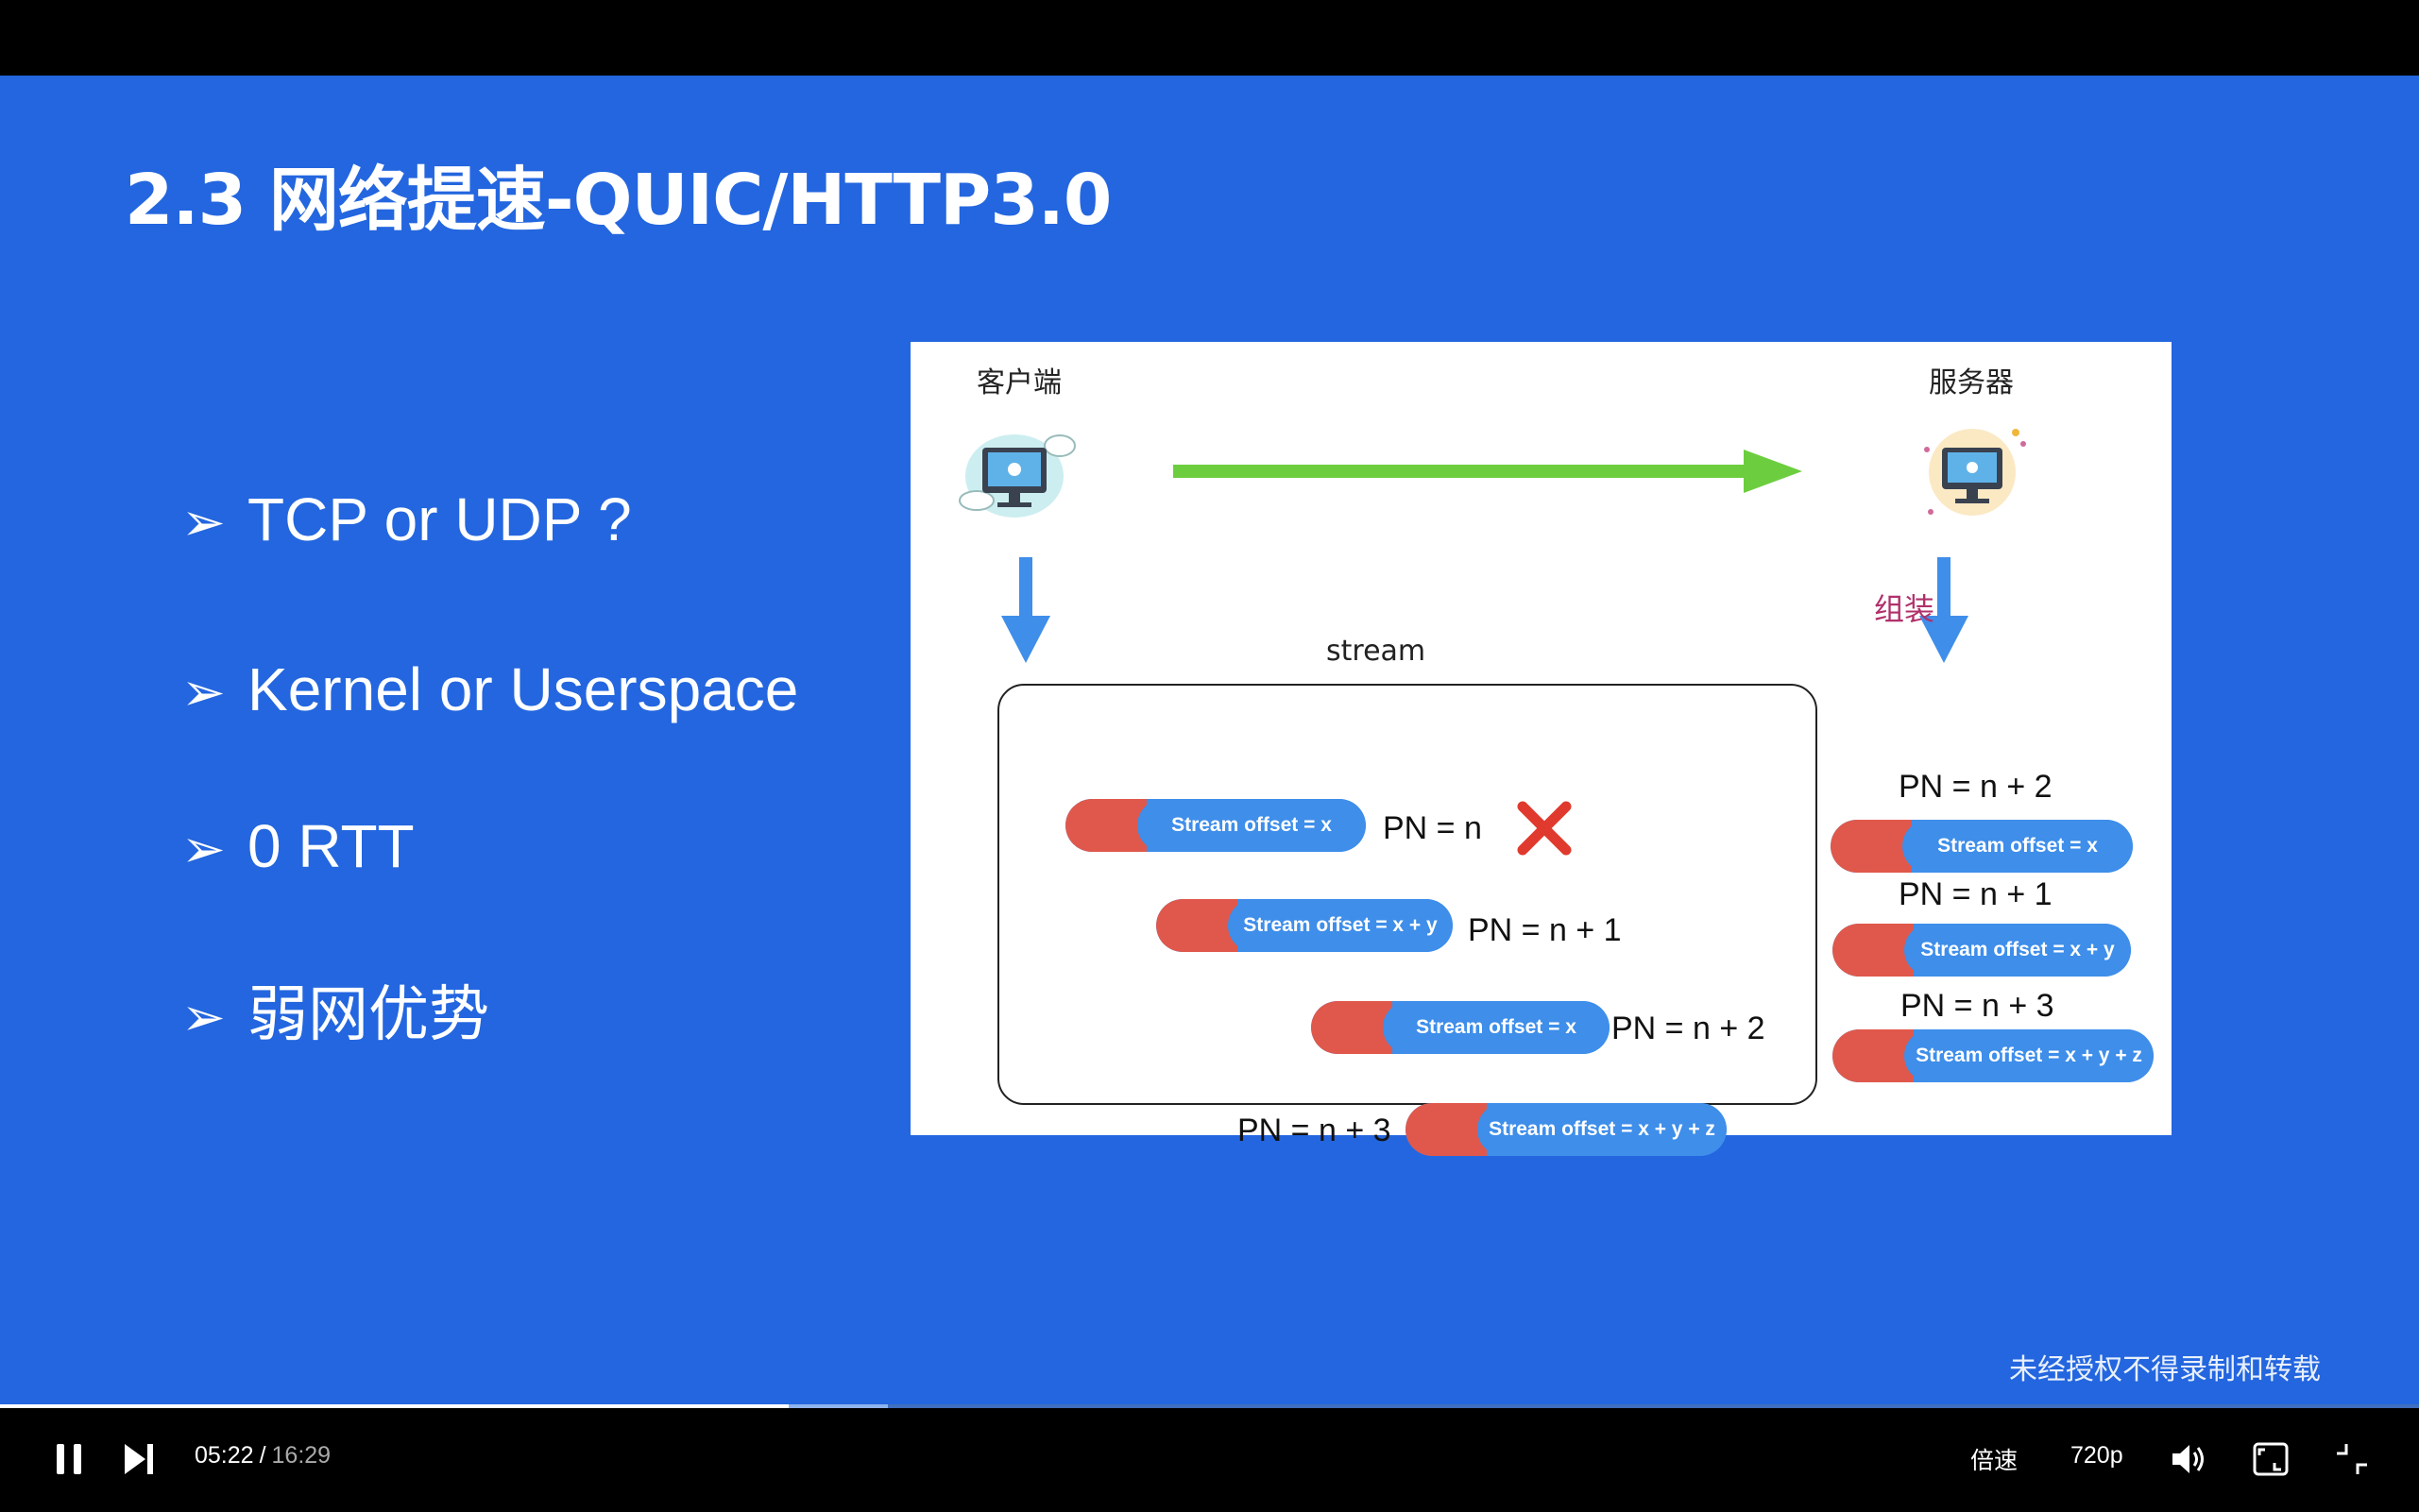  I want to click on bullet-item: ➢ TCP or UDP ?, so click(406, 519).